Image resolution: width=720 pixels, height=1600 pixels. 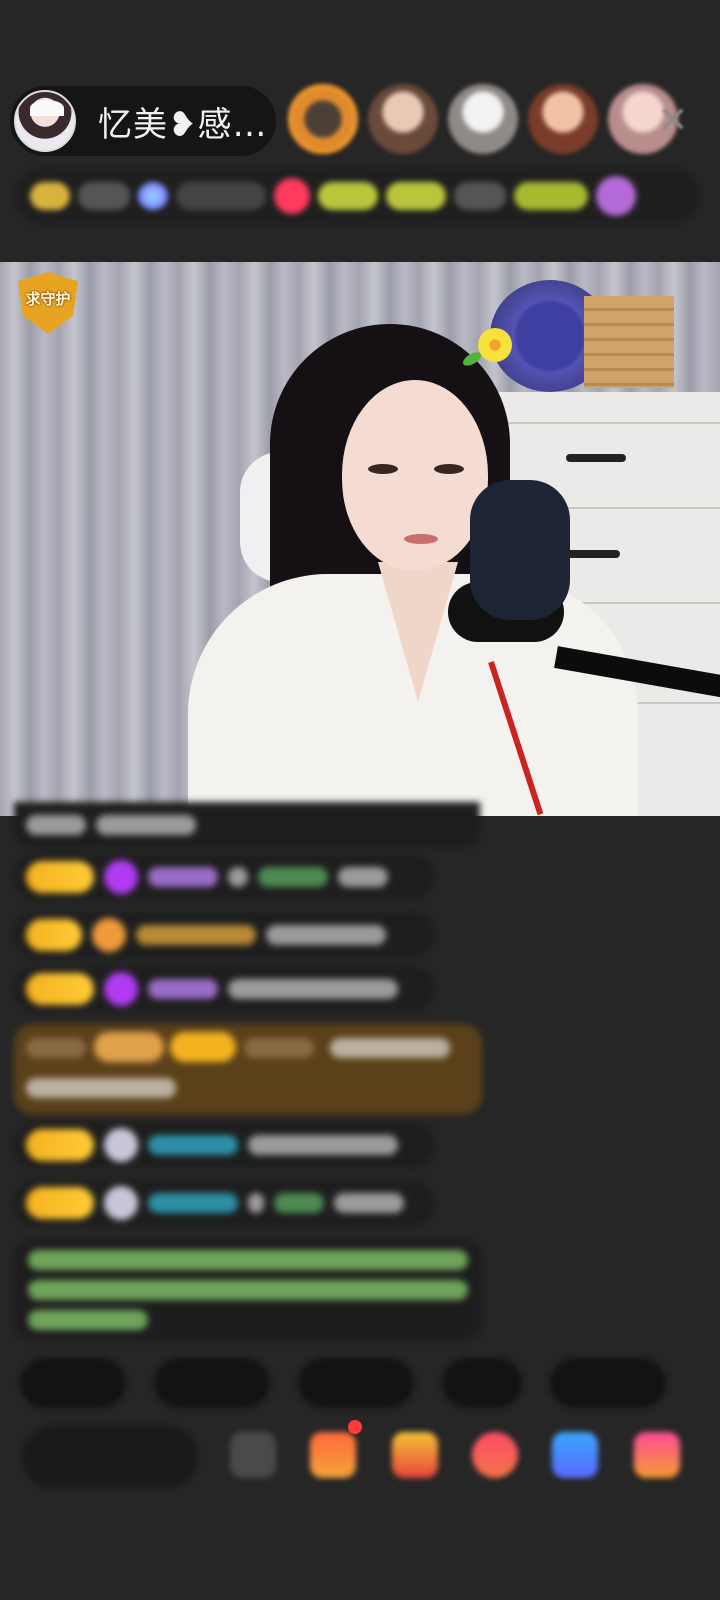 I want to click on bottom-toolbar, so click(x=360, y=1457).